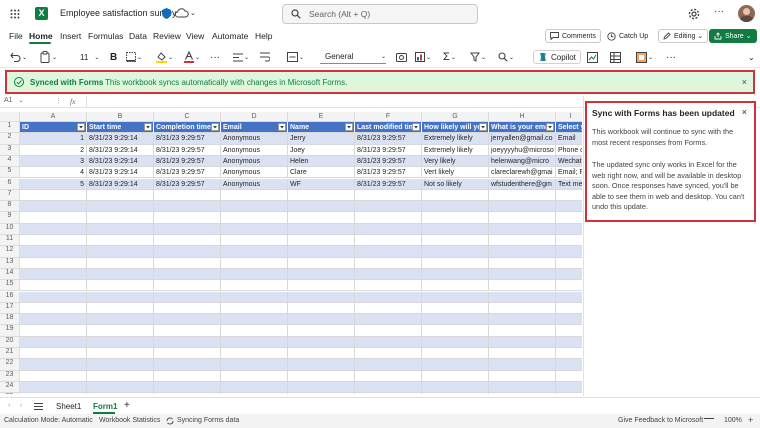 The image size is (760, 428). Describe the element at coordinates (265, 57) in the screenshot. I see `wrap-text-icon` at that location.